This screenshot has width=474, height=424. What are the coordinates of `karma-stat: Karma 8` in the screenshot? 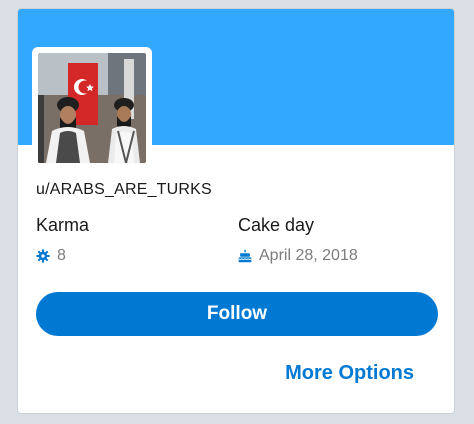 It's located at (62, 240).